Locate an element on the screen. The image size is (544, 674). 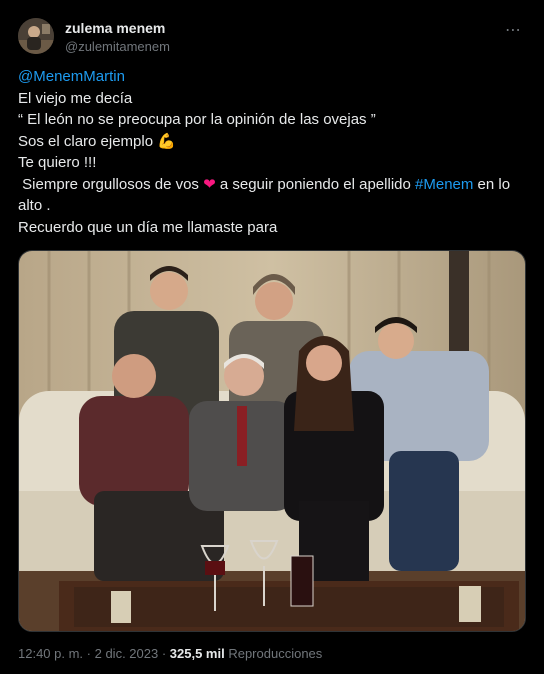
more-options-icon: ⋯ is located at coordinates (513, 30).